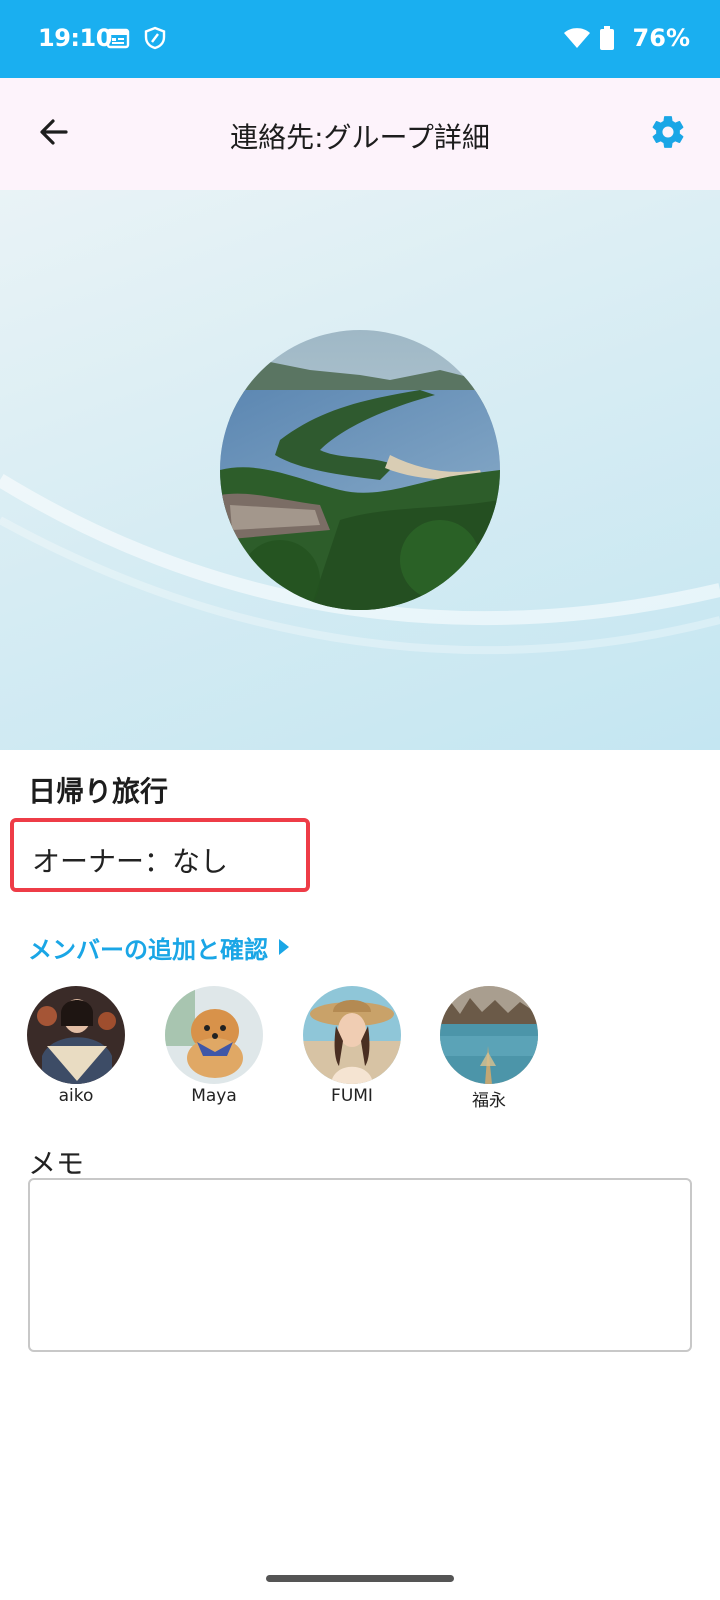  Describe the element at coordinates (155, 40) in the screenshot. I see `shield-icon` at that location.